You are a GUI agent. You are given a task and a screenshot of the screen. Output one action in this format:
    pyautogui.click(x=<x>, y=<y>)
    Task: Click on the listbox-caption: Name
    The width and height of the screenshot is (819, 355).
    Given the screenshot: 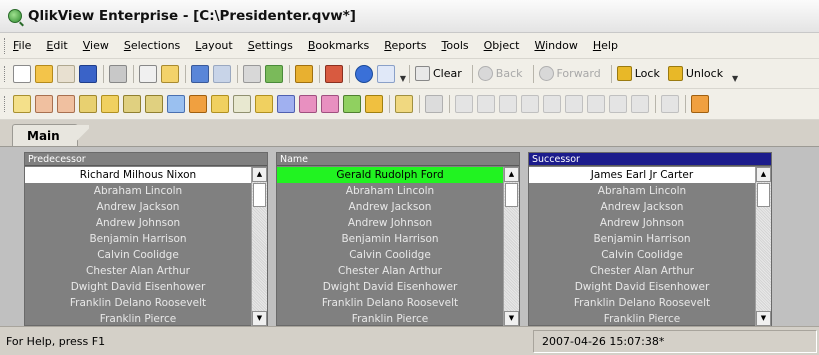 What is the action you would take?
    pyautogui.click(x=398, y=159)
    